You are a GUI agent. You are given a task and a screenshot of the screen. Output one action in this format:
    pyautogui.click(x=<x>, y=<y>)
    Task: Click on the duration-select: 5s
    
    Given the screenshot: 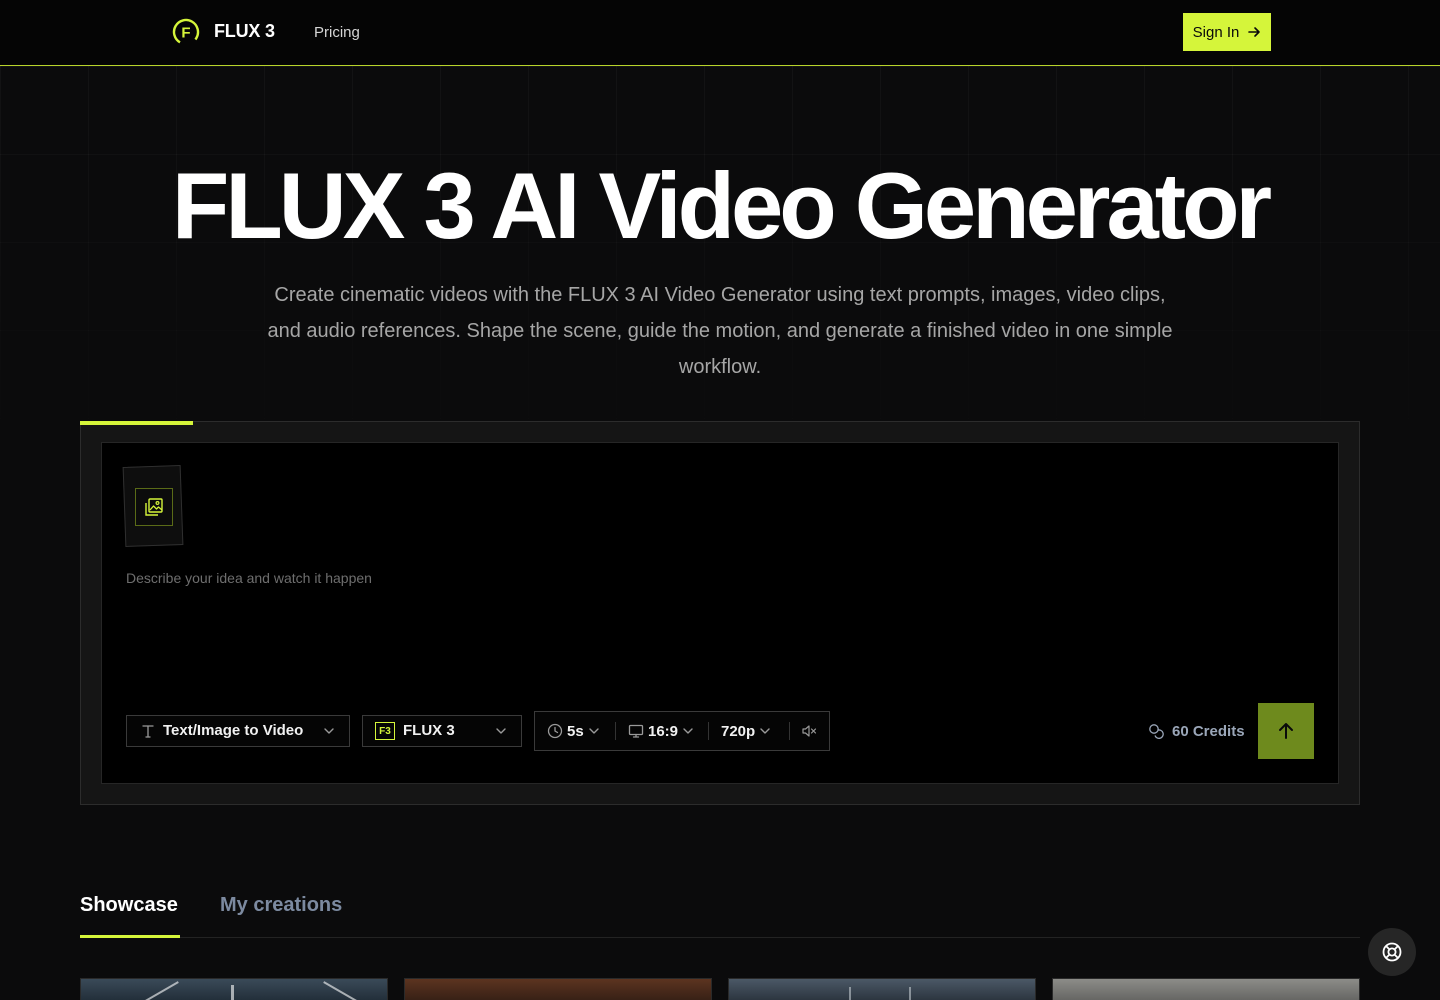 What is the action you would take?
    pyautogui.click(x=573, y=731)
    